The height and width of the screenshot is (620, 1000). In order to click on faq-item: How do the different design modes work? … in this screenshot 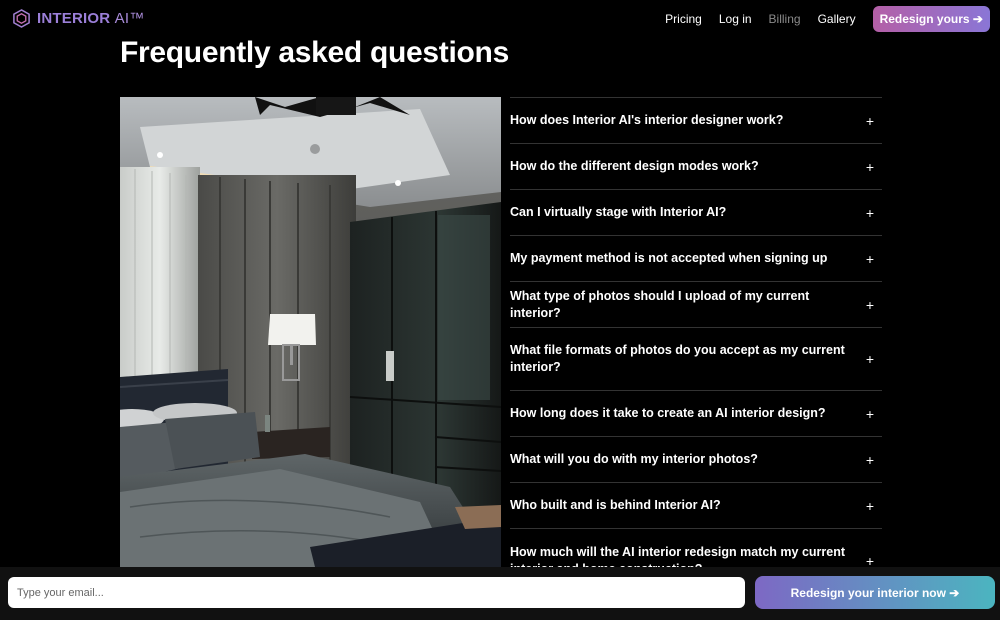, I will do `click(696, 167)`.